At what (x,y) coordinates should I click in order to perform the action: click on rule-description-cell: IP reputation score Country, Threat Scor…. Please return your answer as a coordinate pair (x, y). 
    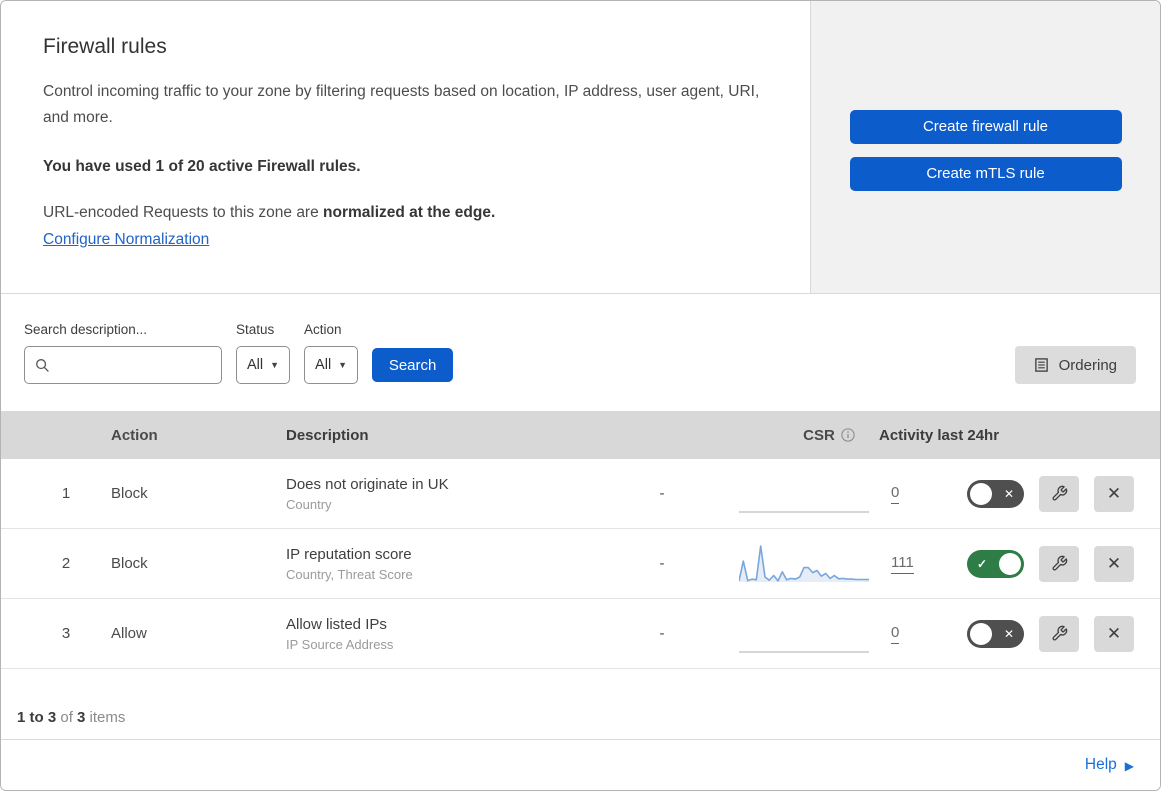
    Looking at the image, I should click on (449, 564).